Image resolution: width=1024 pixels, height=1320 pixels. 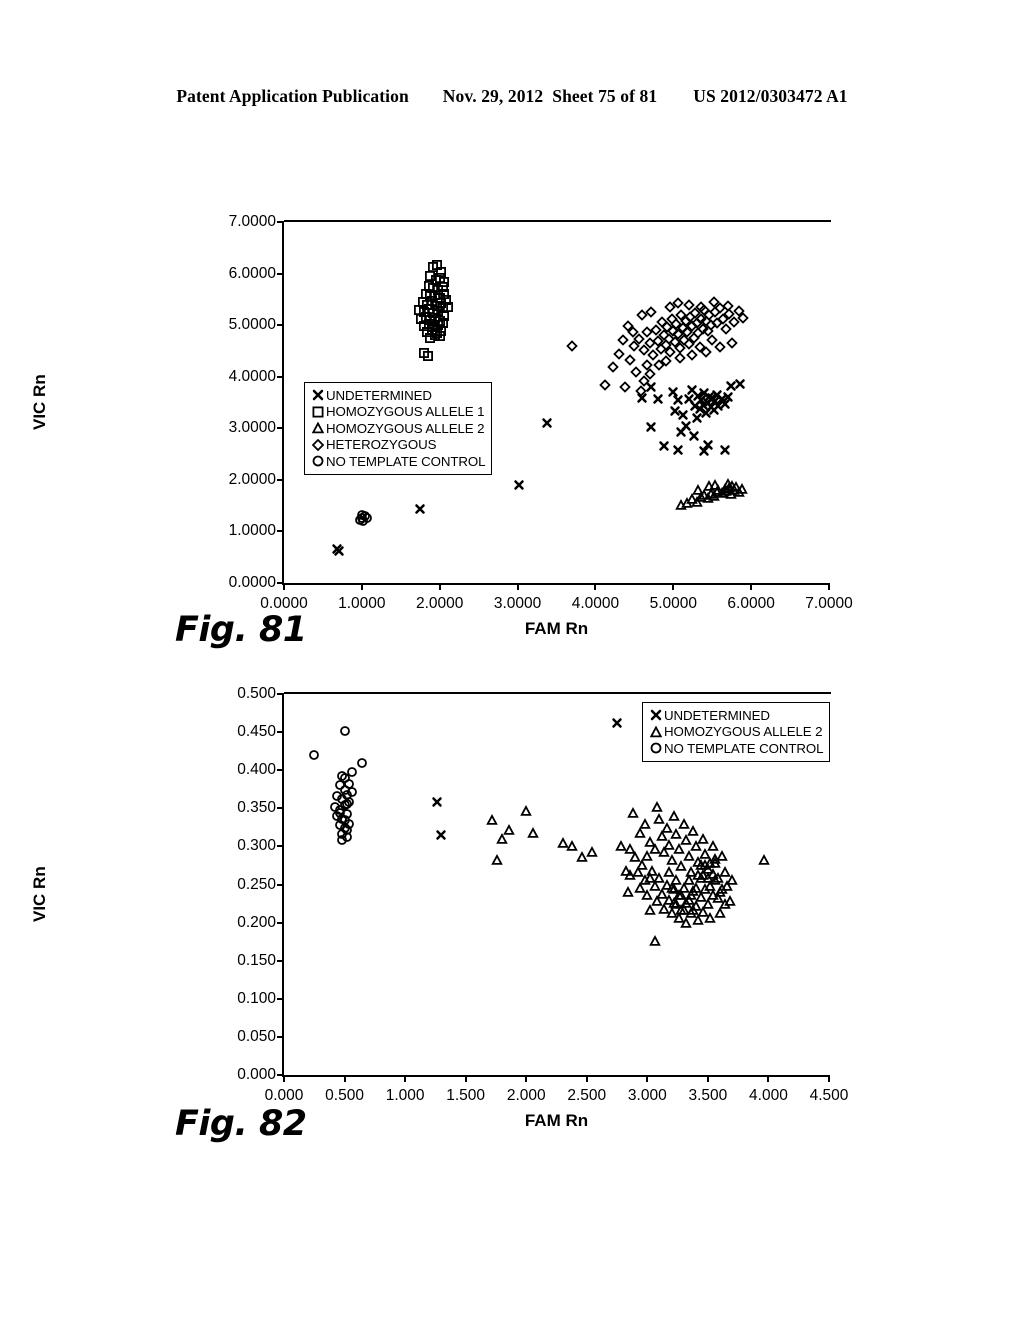 I want to click on y-tick-label: 0.050, so click(x=256, y=1036).